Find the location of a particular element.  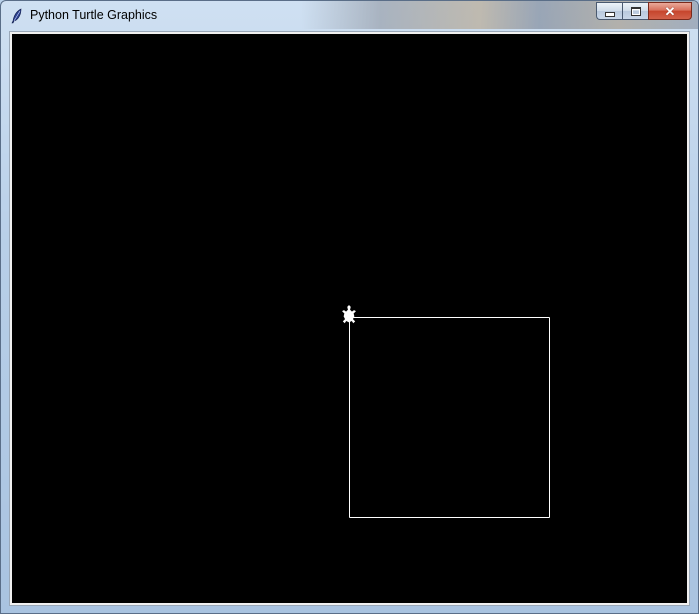

window-title: Python Turtle Graphics is located at coordinates (94, 15).